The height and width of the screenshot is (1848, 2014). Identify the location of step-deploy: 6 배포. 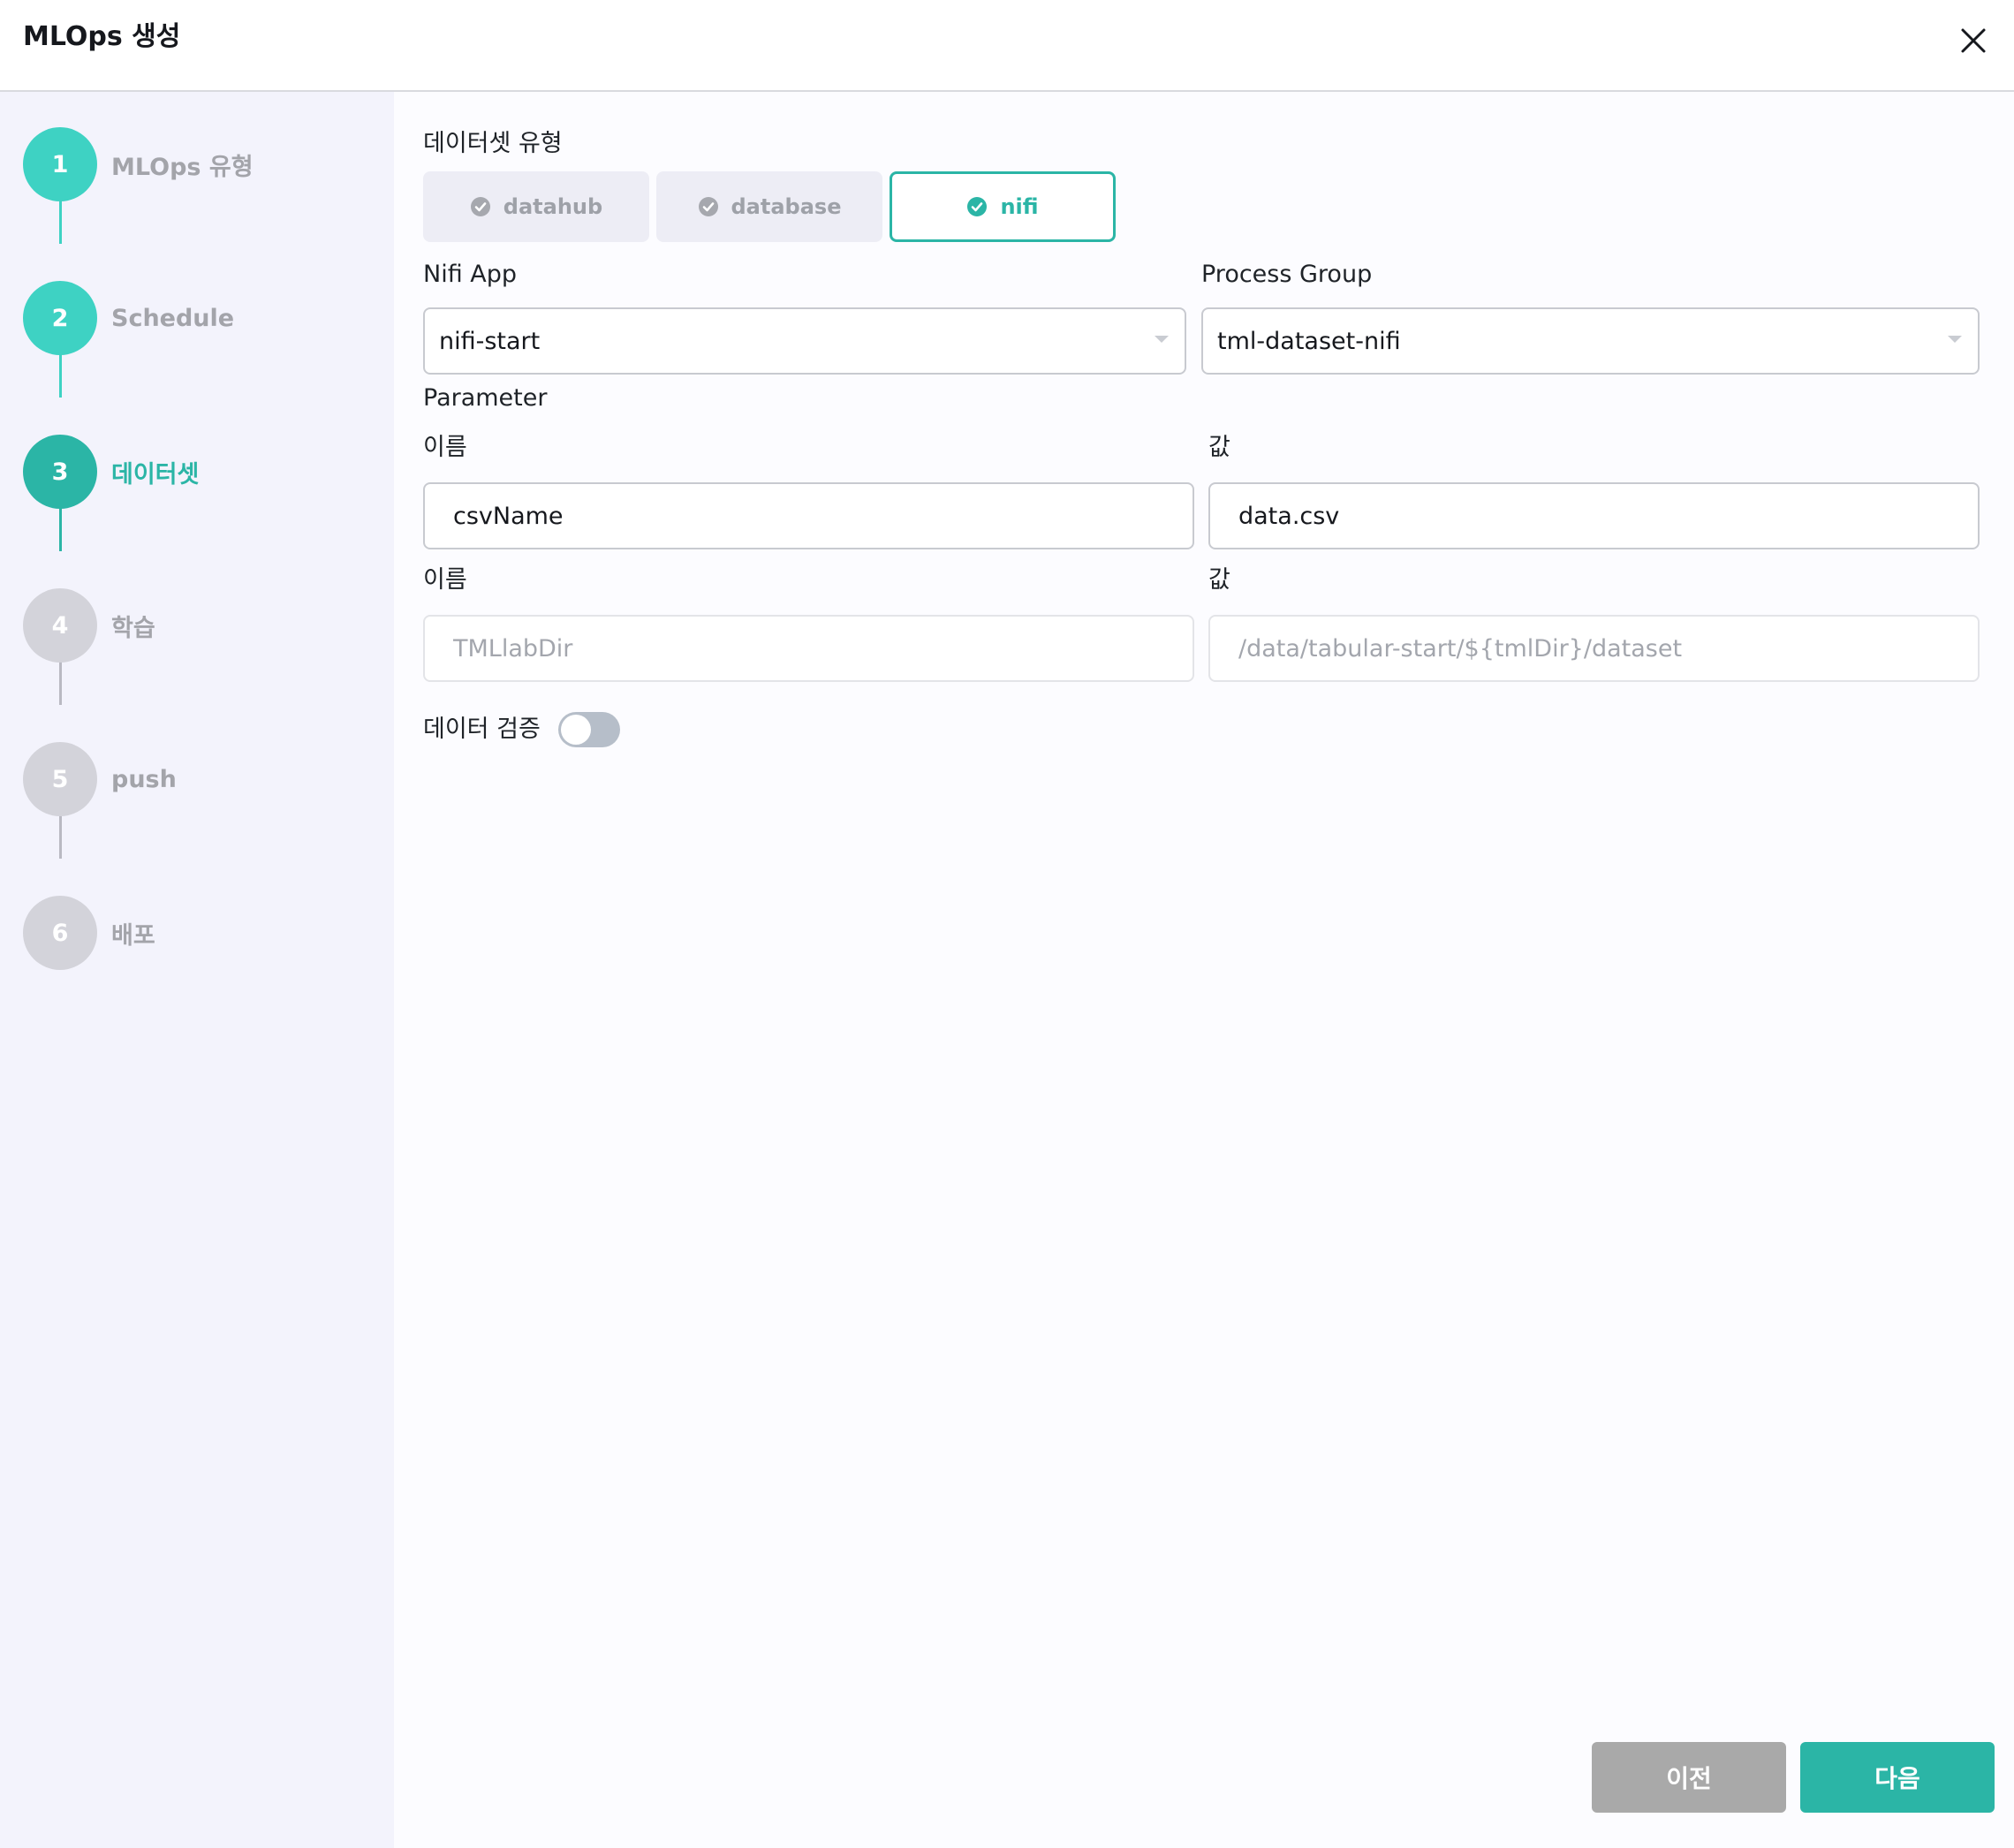
(89, 933).